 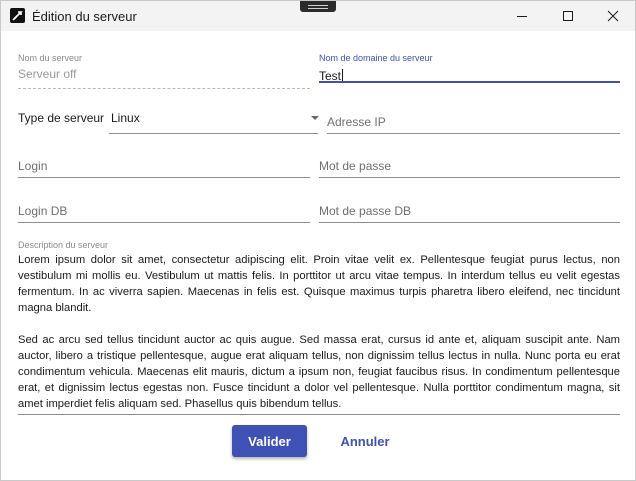 I want to click on server-type-label: Type de serveur, so click(x=61, y=118).